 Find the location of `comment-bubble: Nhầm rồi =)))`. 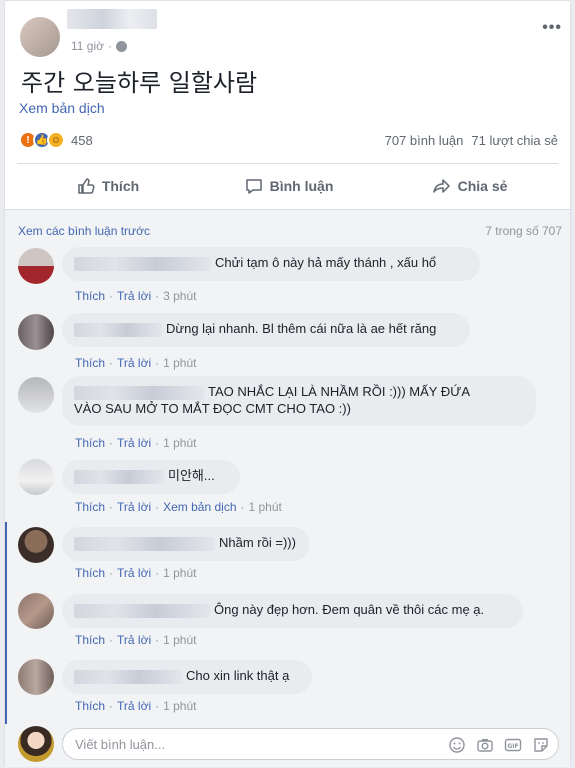

comment-bubble: Nhầm rồi =))) is located at coordinates (186, 544).